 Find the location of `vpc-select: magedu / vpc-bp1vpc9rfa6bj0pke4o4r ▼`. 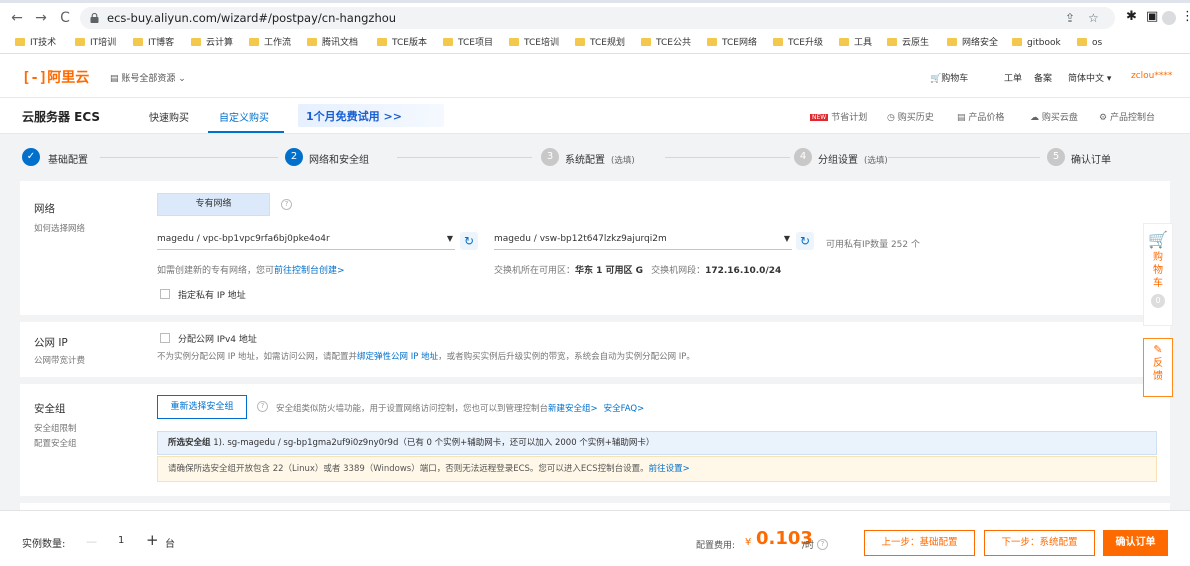

vpc-select: magedu / vpc-bp1vpc9rfa6bj0pke4o4r ▼ is located at coordinates (306, 242).